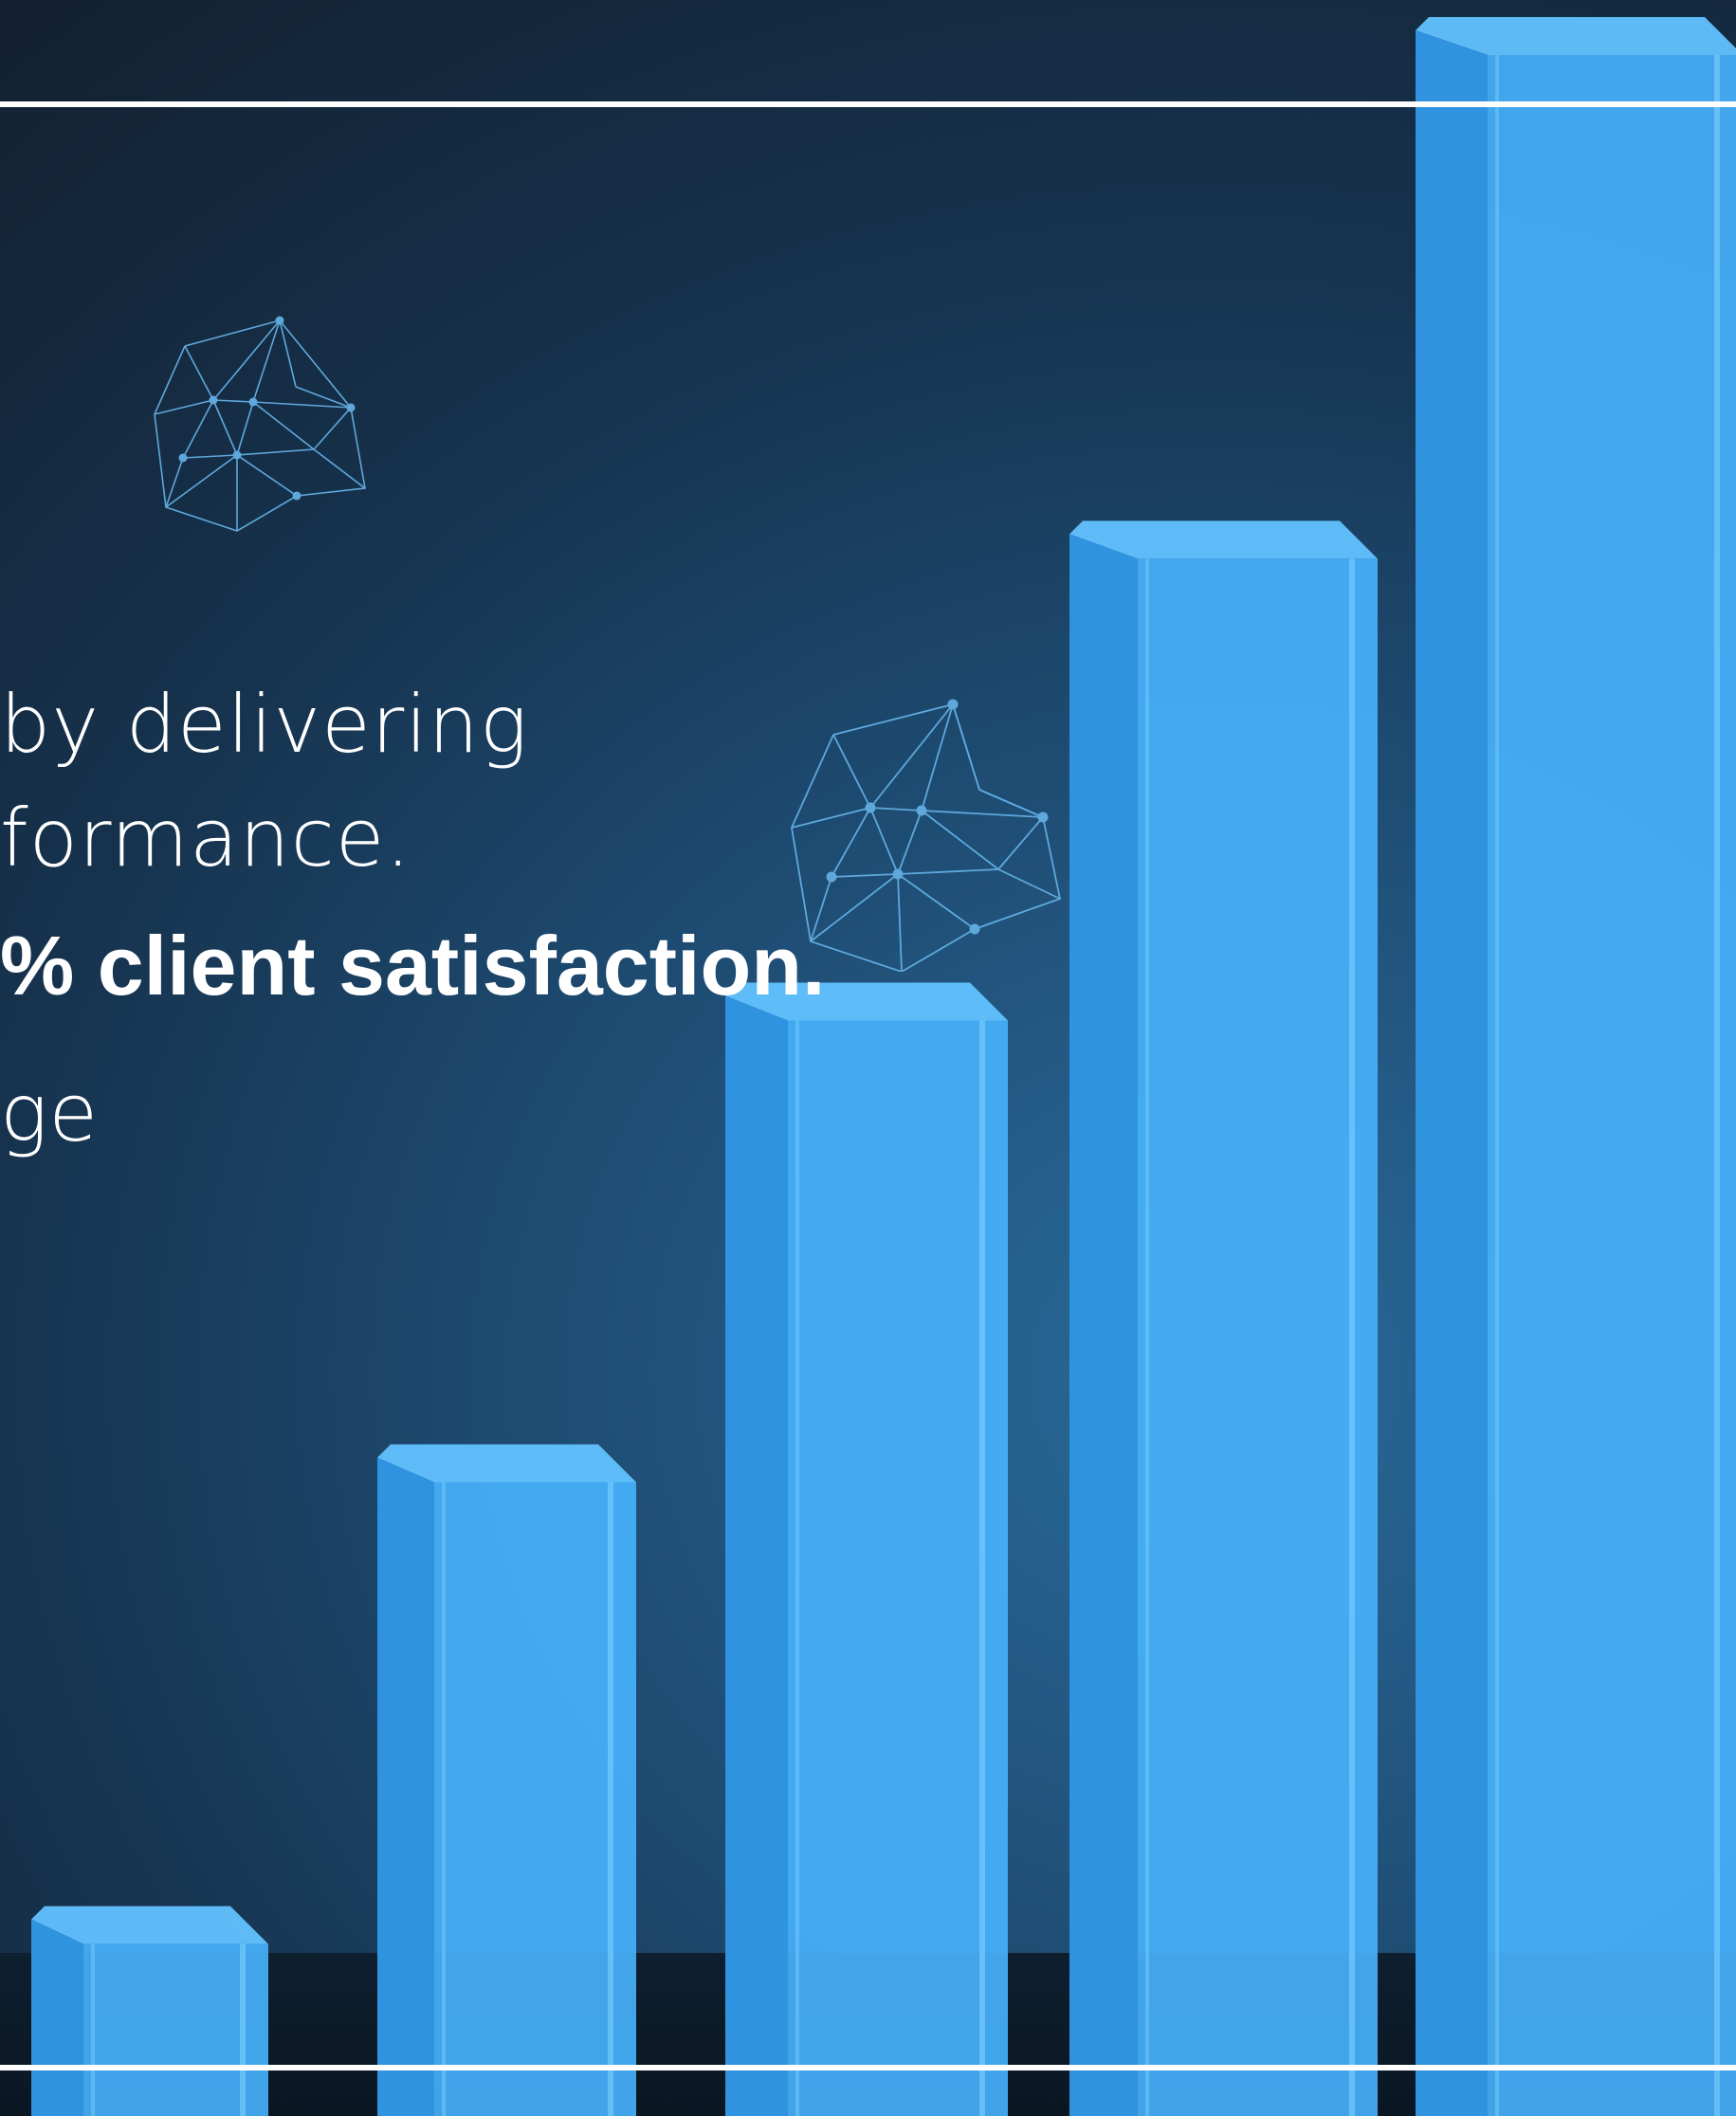  What do you see at coordinates (413, 966) in the screenshot?
I see `highlight-text-line: % client satisfaction.` at bounding box center [413, 966].